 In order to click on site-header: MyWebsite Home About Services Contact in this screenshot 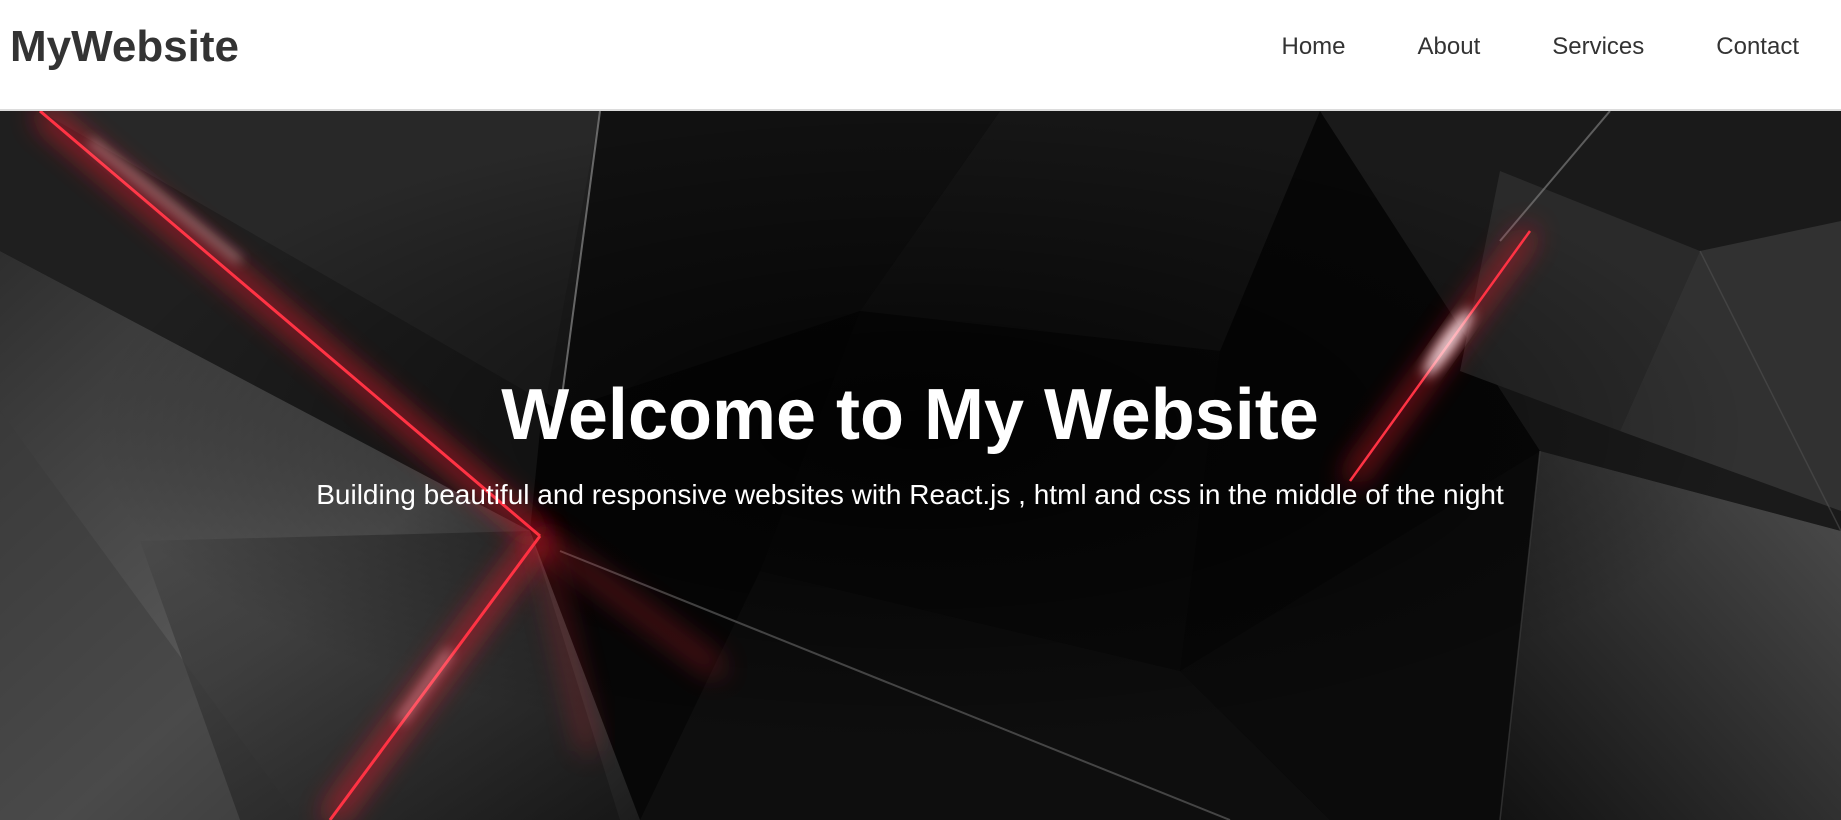, I will do `click(920, 55)`.